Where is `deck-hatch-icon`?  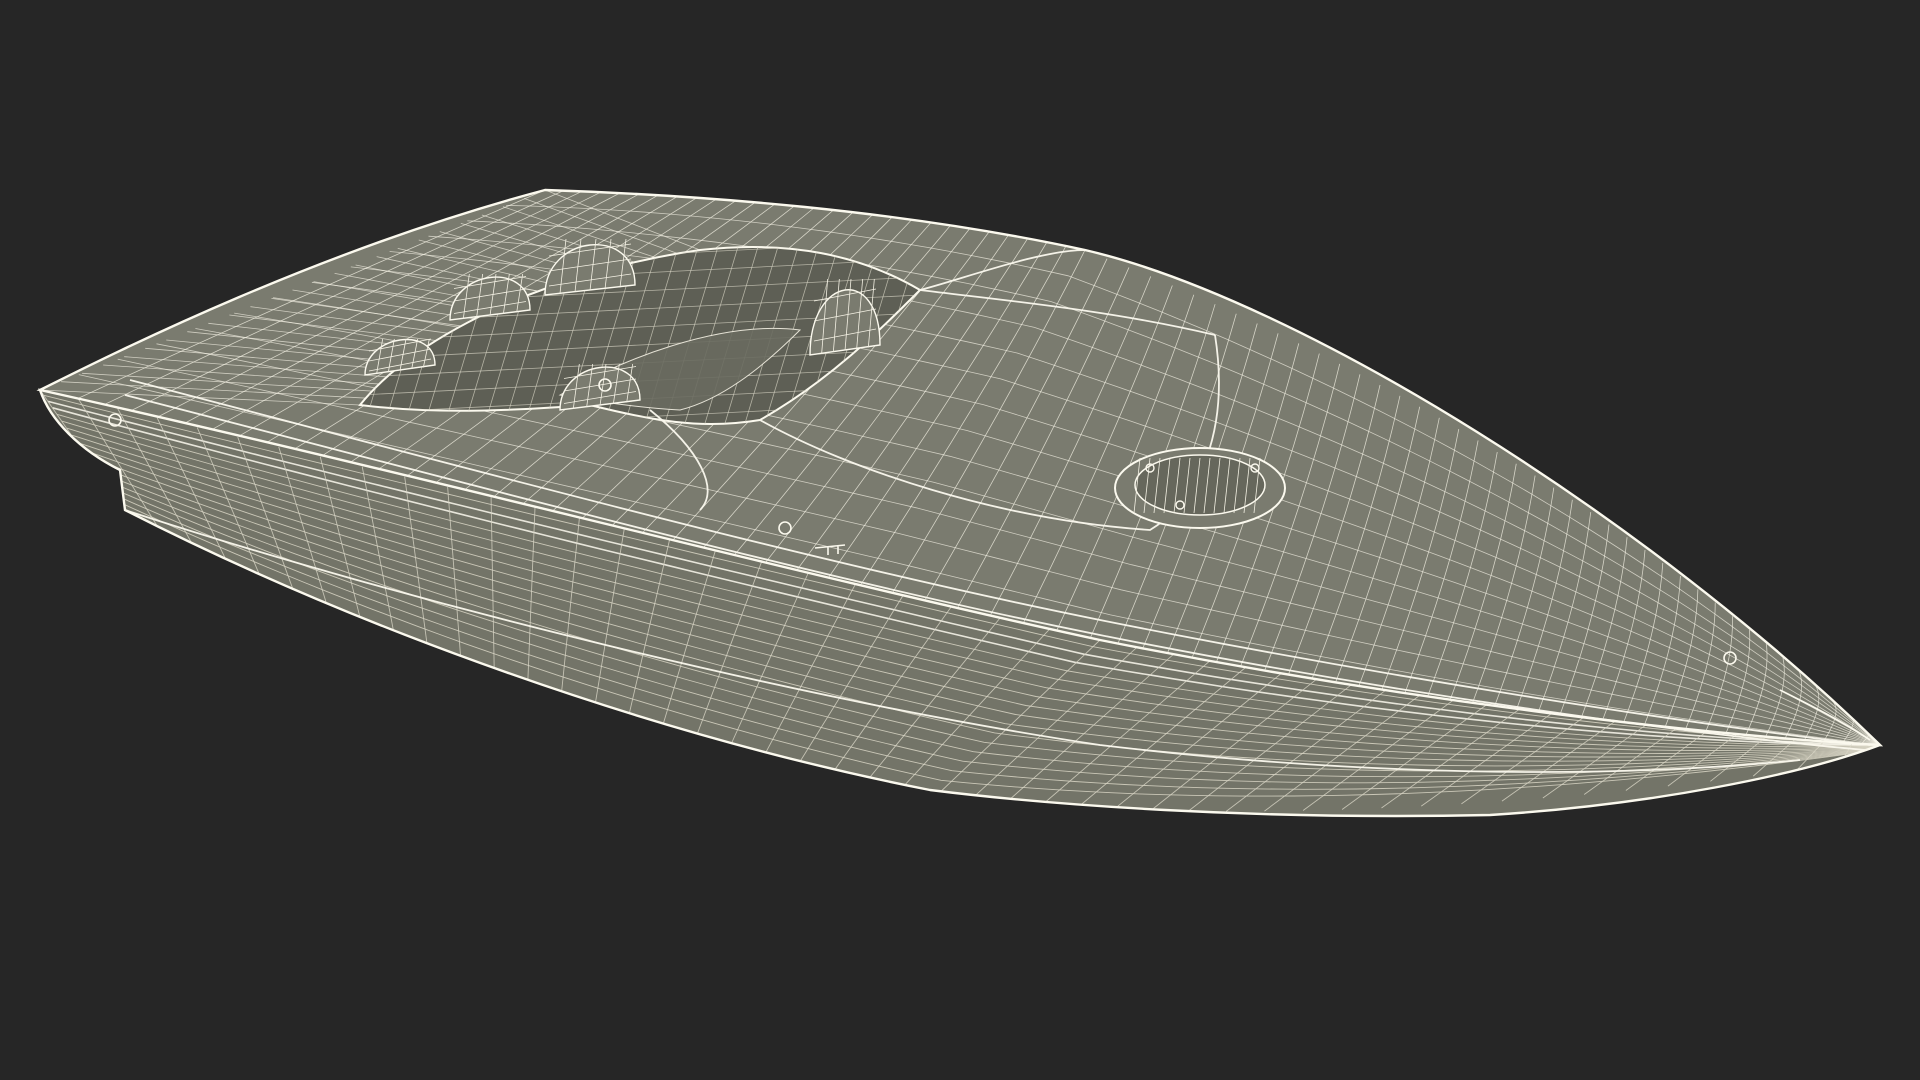
deck-hatch-icon is located at coordinates (1200, 488).